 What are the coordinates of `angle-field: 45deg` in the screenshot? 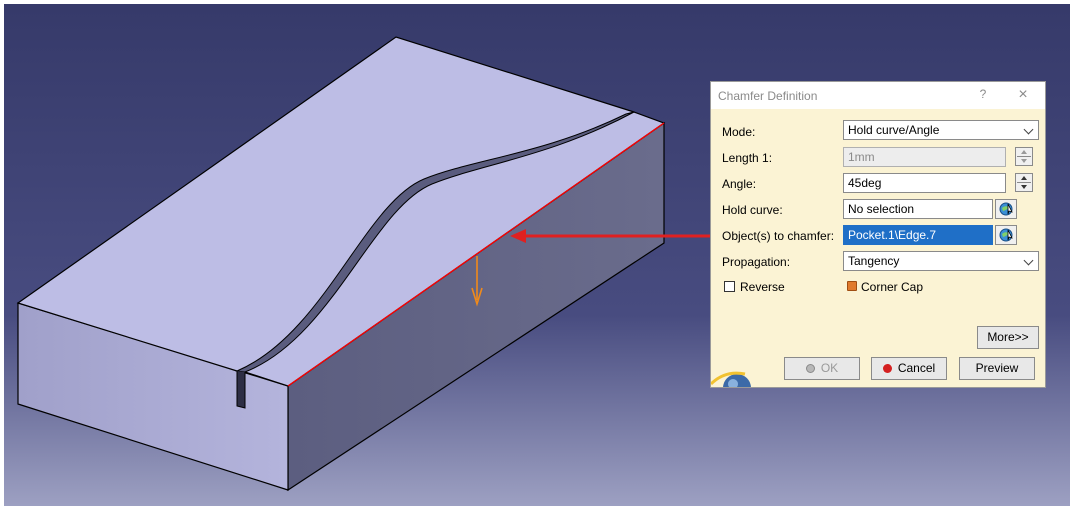 It's located at (924, 183).